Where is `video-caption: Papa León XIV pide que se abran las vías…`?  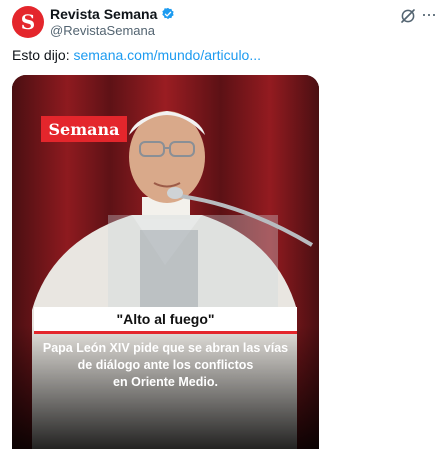
video-caption: Papa León XIV pide que se abran las vías… is located at coordinates (165, 365).